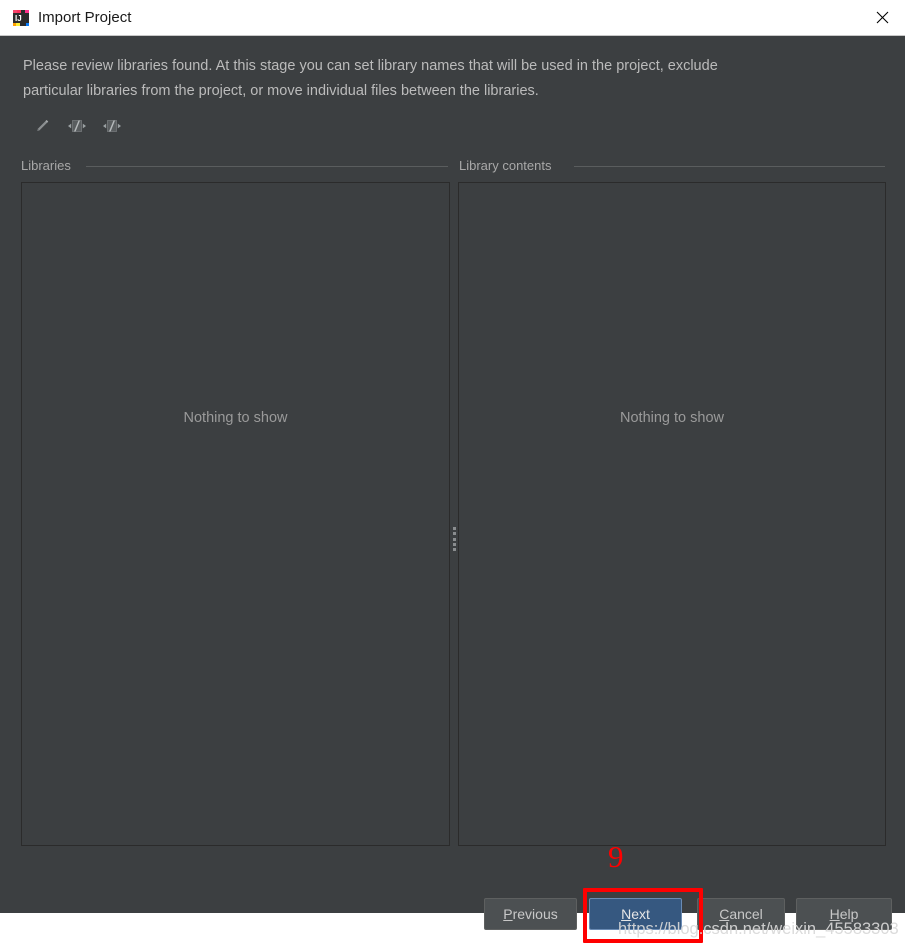 The width and height of the screenshot is (905, 943). What do you see at coordinates (454, 514) in the screenshot?
I see `panel-splitter` at bounding box center [454, 514].